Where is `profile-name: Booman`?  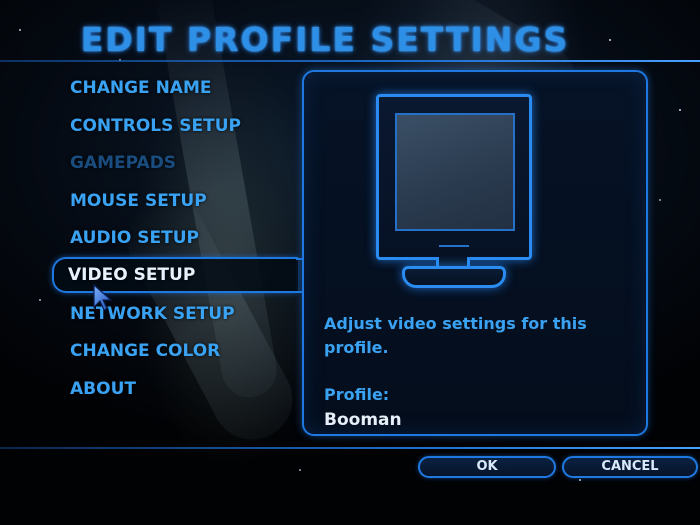
profile-name: Booman is located at coordinates (363, 420).